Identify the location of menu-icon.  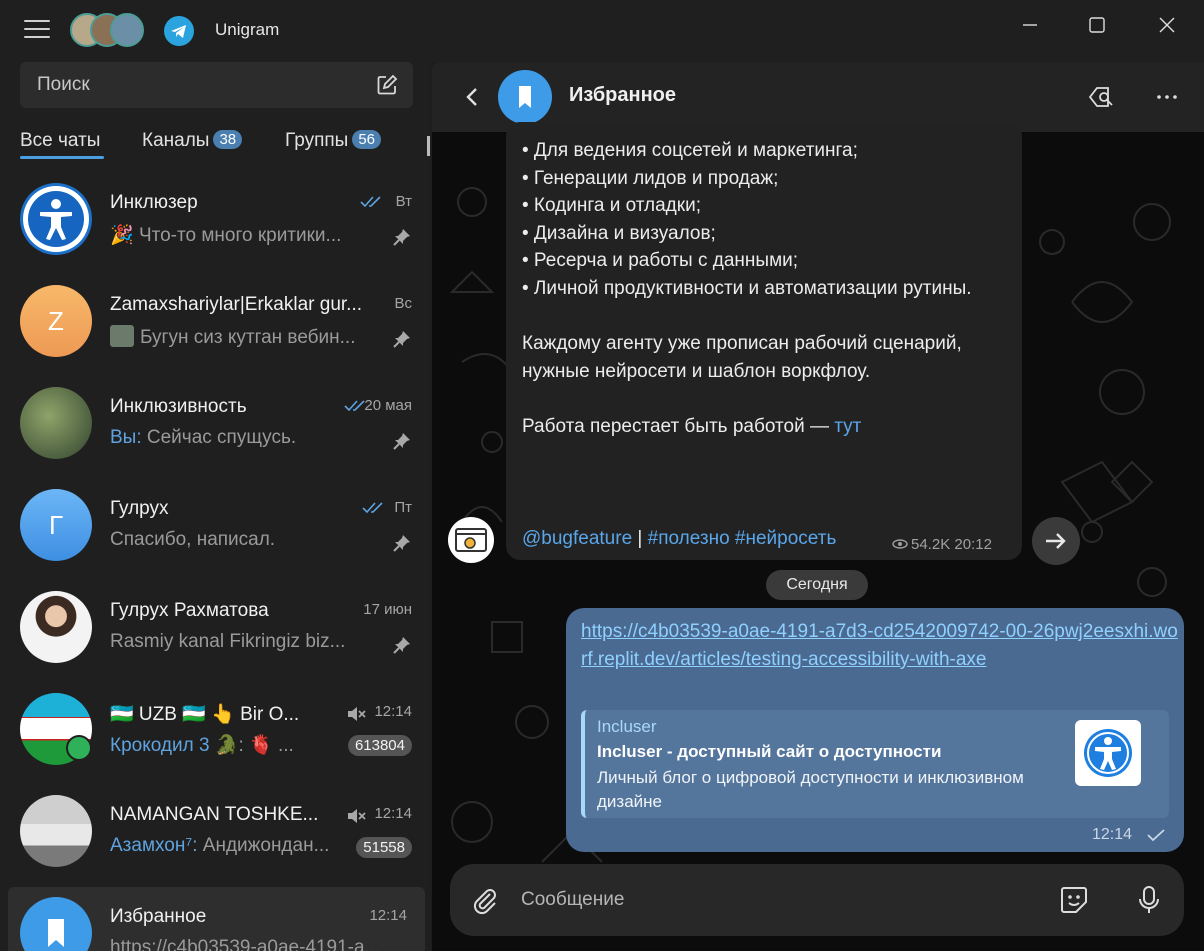
(37, 31).